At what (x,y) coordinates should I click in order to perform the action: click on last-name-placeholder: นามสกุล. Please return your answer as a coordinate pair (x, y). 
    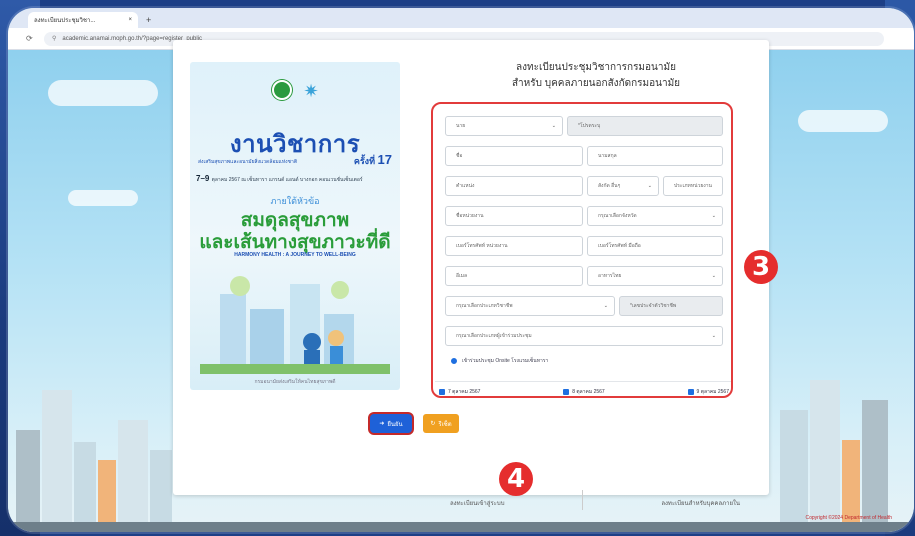
    Looking at the image, I should click on (607, 156).